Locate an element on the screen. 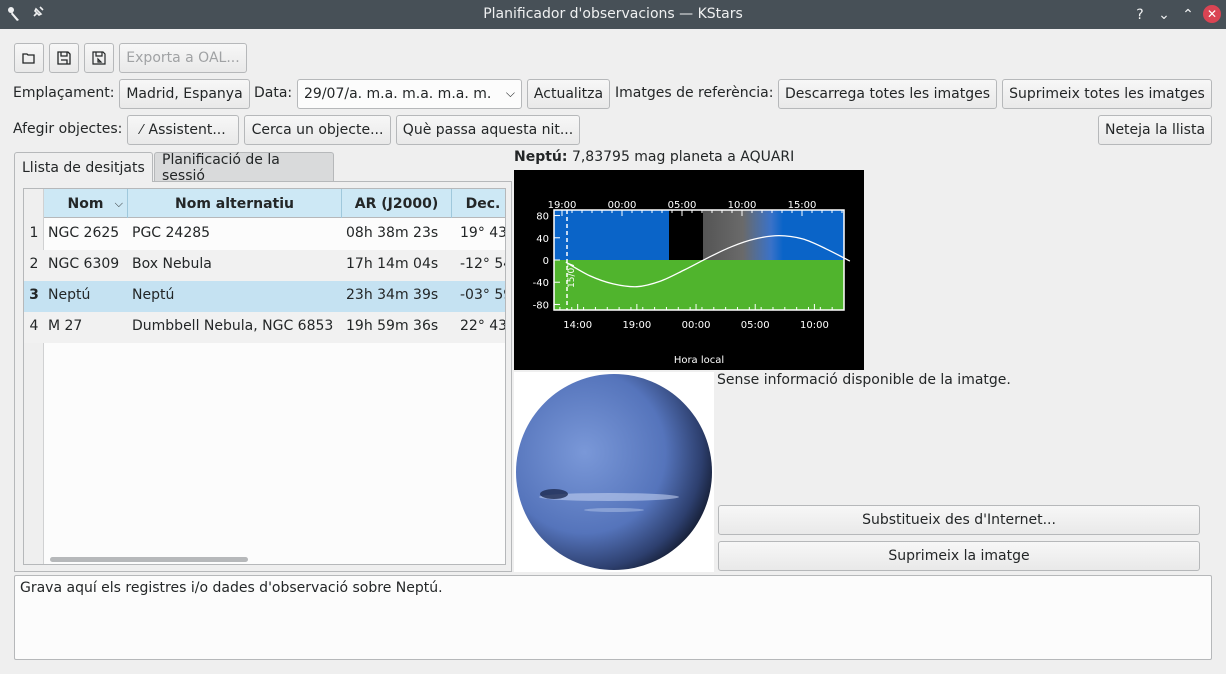 This screenshot has height=674, width=1226. x-tick-label-top: 15:00 is located at coordinates (802, 205).